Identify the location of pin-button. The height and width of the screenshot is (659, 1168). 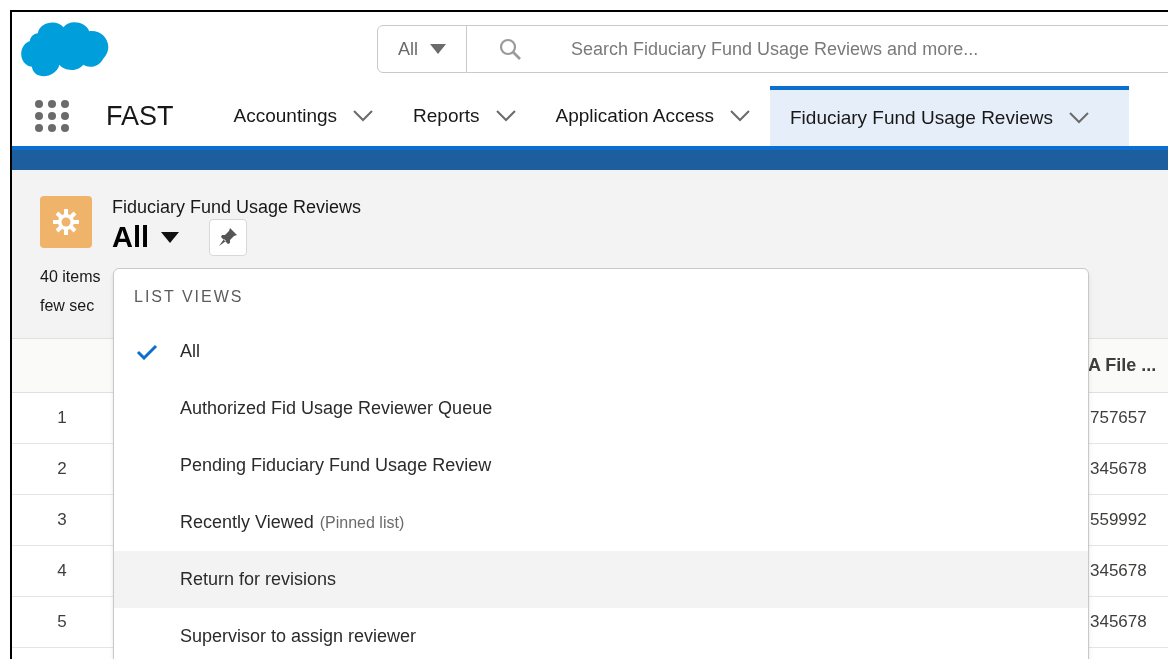
(228, 237).